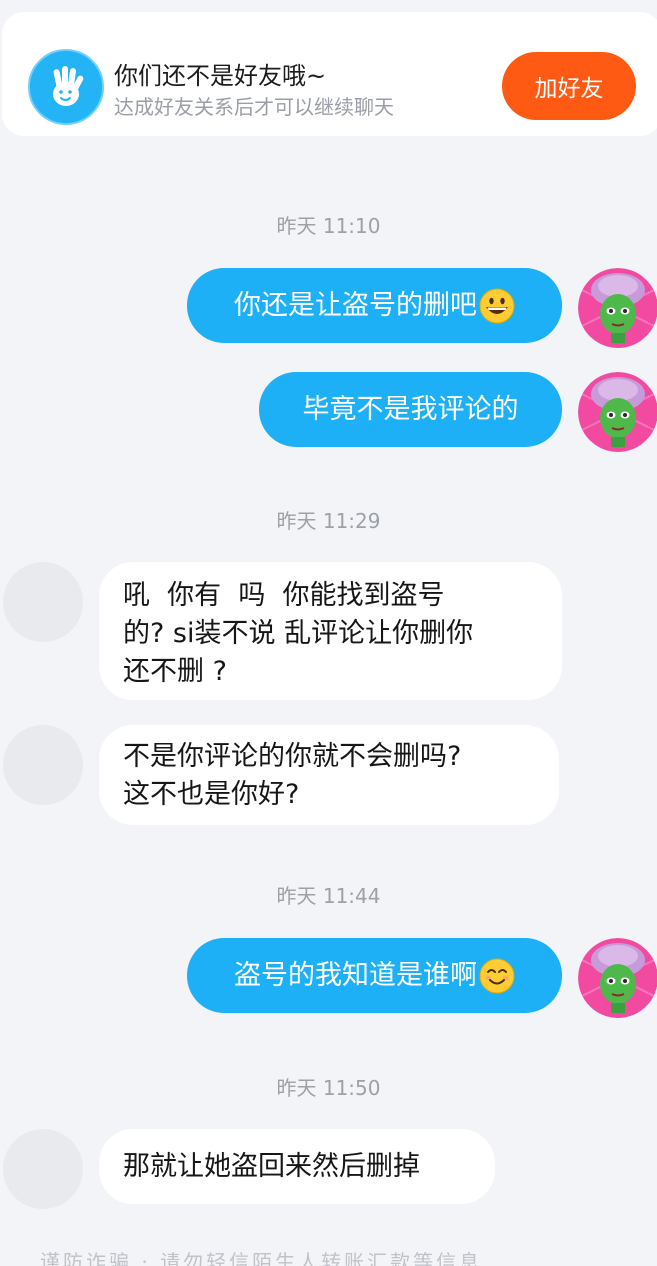 Image resolution: width=657 pixels, height=1266 pixels. What do you see at coordinates (284, 595) in the screenshot?
I see `message-line: 吼 你有 吗 你能找到盗号` at bounding box center [284, 595].